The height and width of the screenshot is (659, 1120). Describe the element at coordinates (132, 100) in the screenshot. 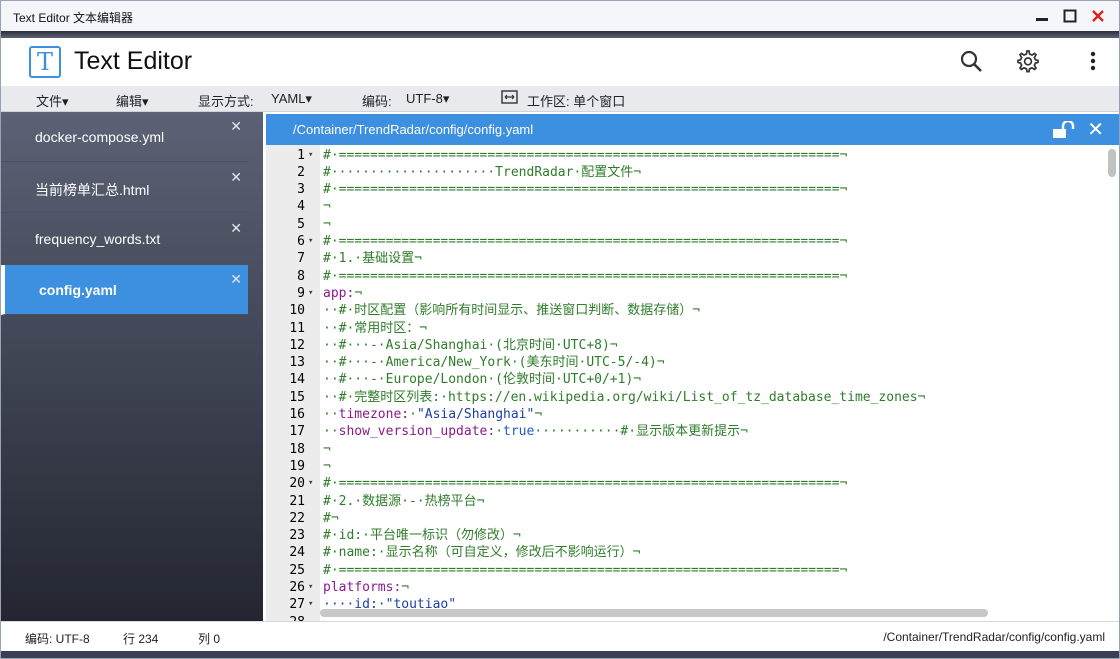

I see `menu-edit: 编辑▾` at that location.